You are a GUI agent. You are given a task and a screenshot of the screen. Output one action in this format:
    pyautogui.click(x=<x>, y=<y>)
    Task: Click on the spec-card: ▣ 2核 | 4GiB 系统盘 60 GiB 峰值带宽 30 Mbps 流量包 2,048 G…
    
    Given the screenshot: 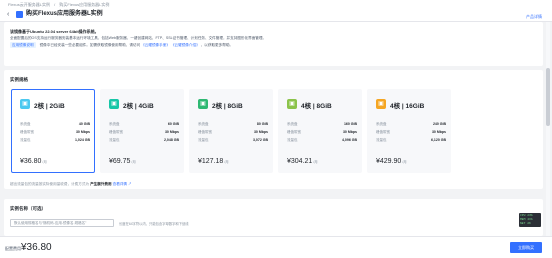 What is the action you would take?
    pyautogui.click(x=142, y=131)
    